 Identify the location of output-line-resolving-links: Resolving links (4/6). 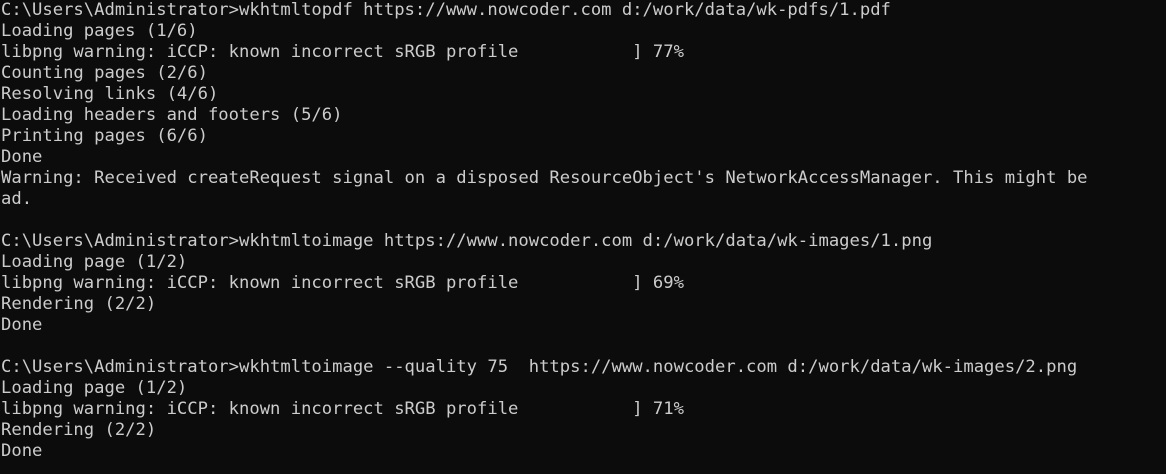
(110, 94).